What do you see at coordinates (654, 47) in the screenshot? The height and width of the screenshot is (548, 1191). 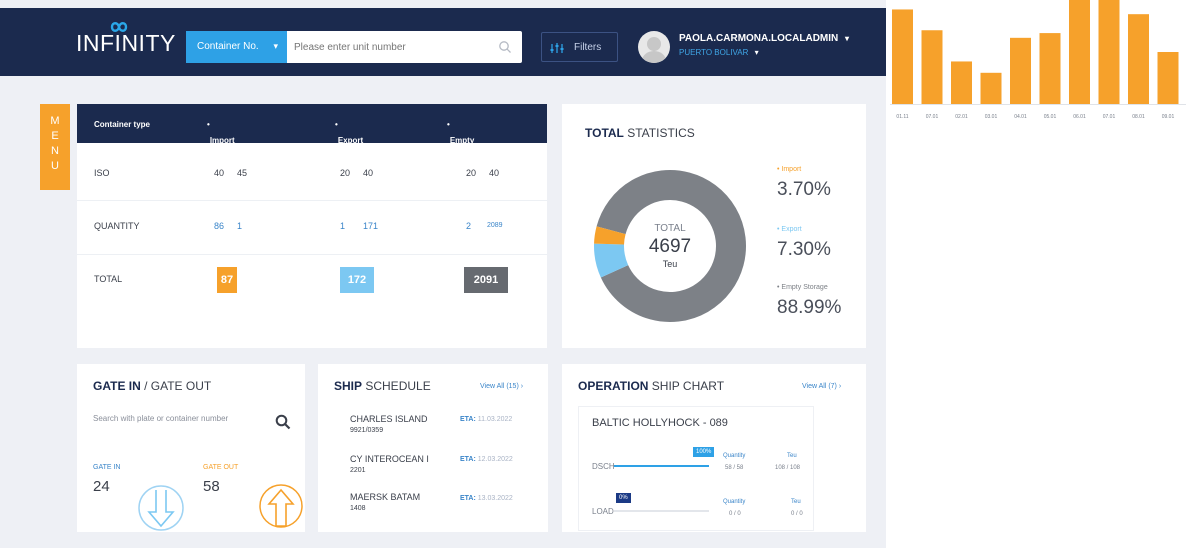 I see `avatar` at bounding box center [654, 47].